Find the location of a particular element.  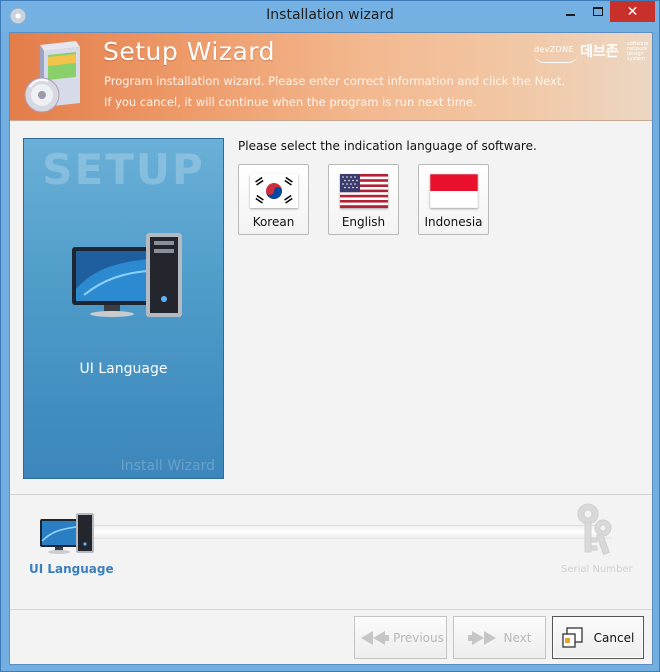

banner-title: Setup Wizard is located at coordinates (189, 51).